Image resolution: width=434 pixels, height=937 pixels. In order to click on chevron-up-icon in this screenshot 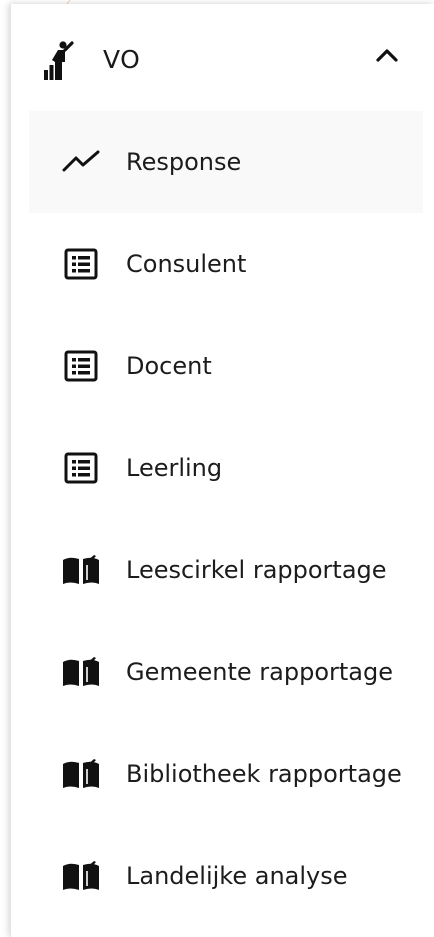, I will do `click(387, 55)`.